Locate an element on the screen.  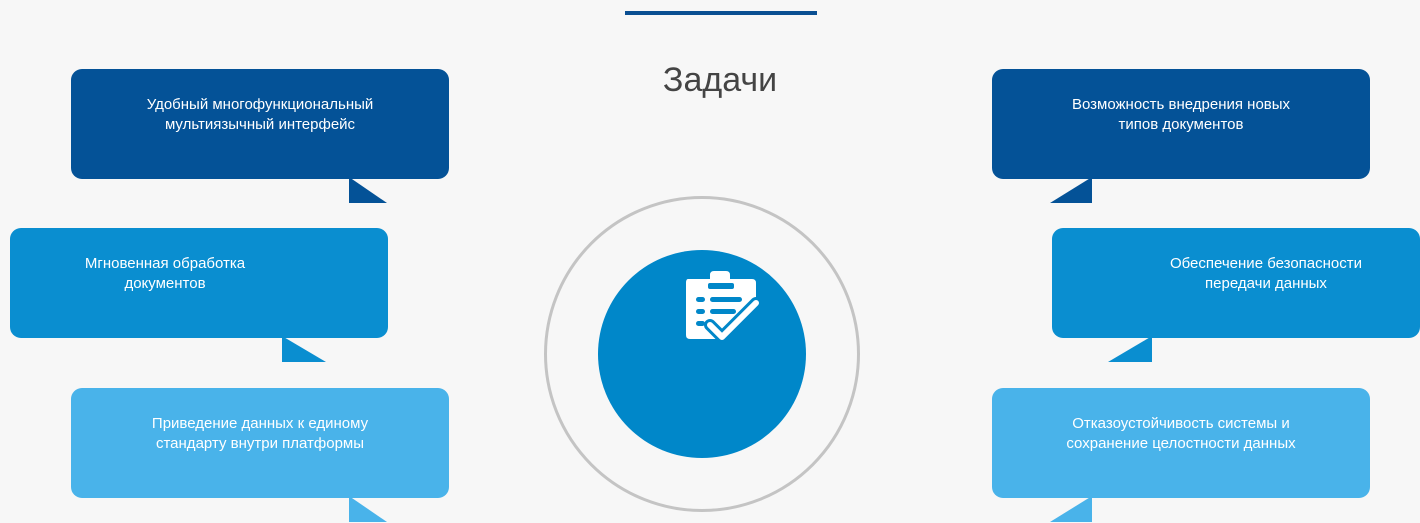
page-title: Задачи is located at coordinates (720, 80).